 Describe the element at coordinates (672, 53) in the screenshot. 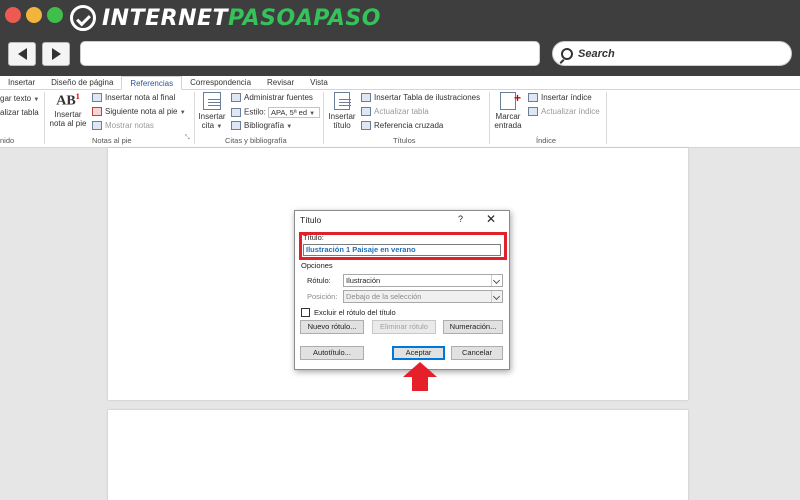

I see `search-input: Search` at that location.